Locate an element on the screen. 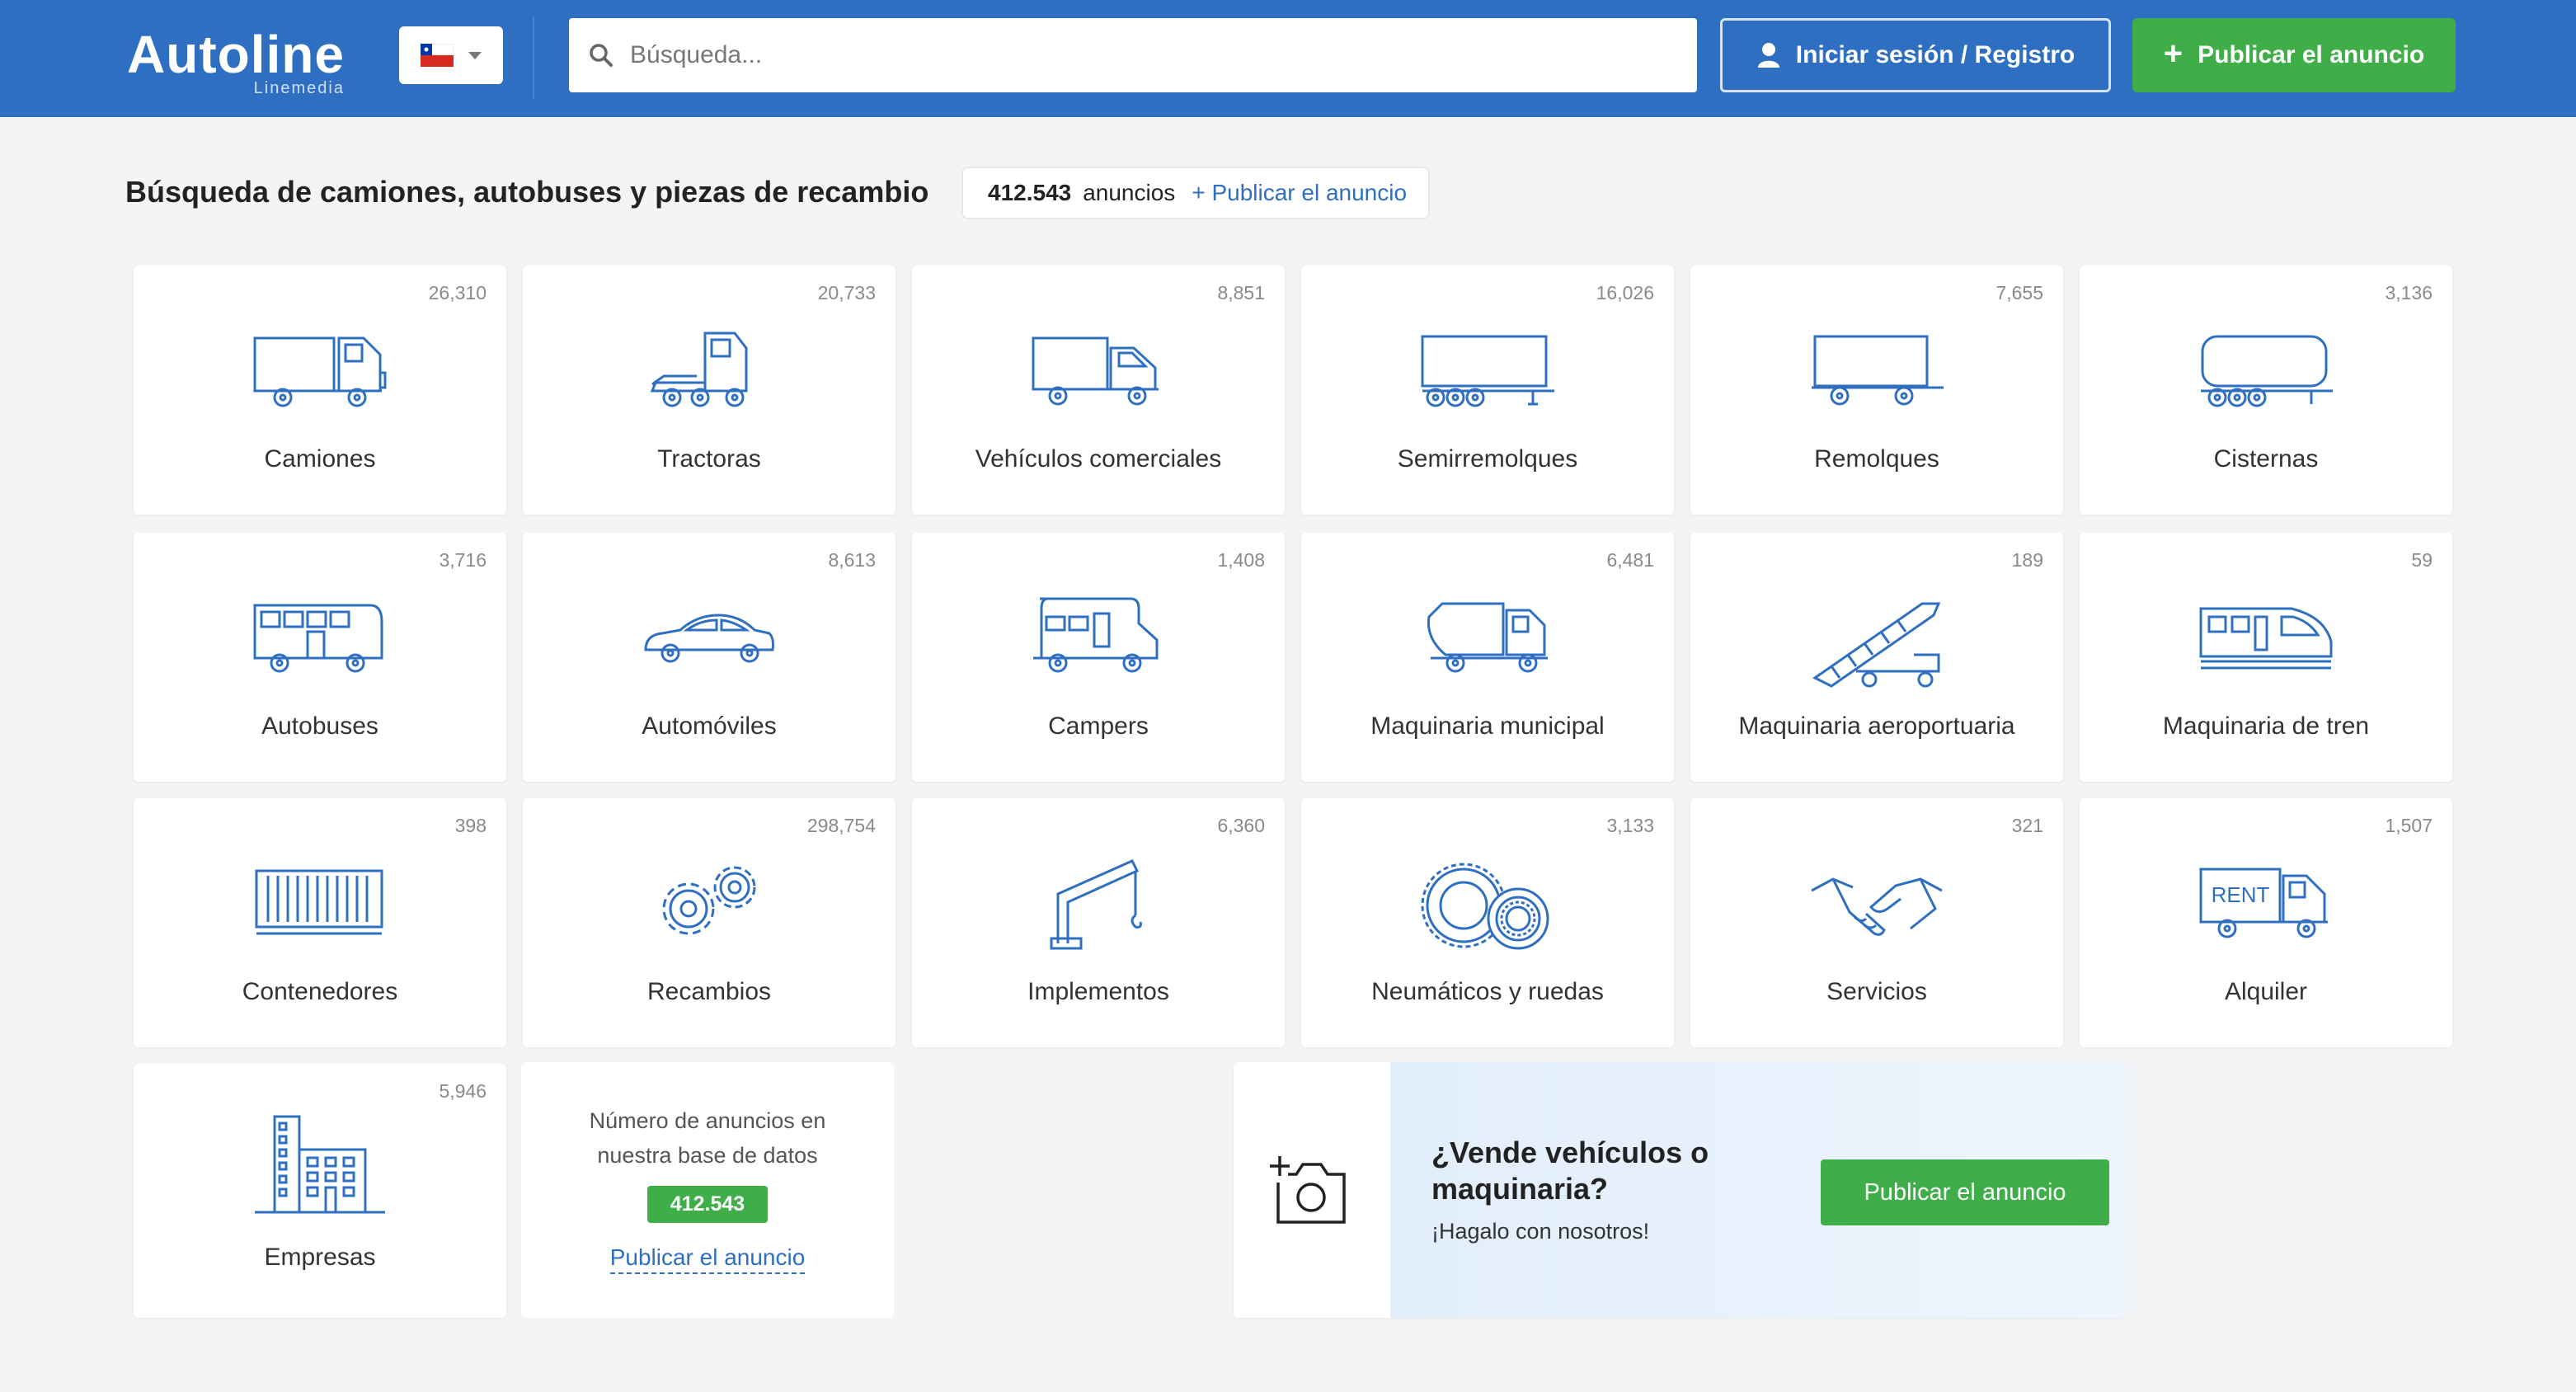 Image resolution: width=2576 pixels, height=1392 pixels. info-text-line1: Número de anuncios en is located at coordinates (707, 1120).